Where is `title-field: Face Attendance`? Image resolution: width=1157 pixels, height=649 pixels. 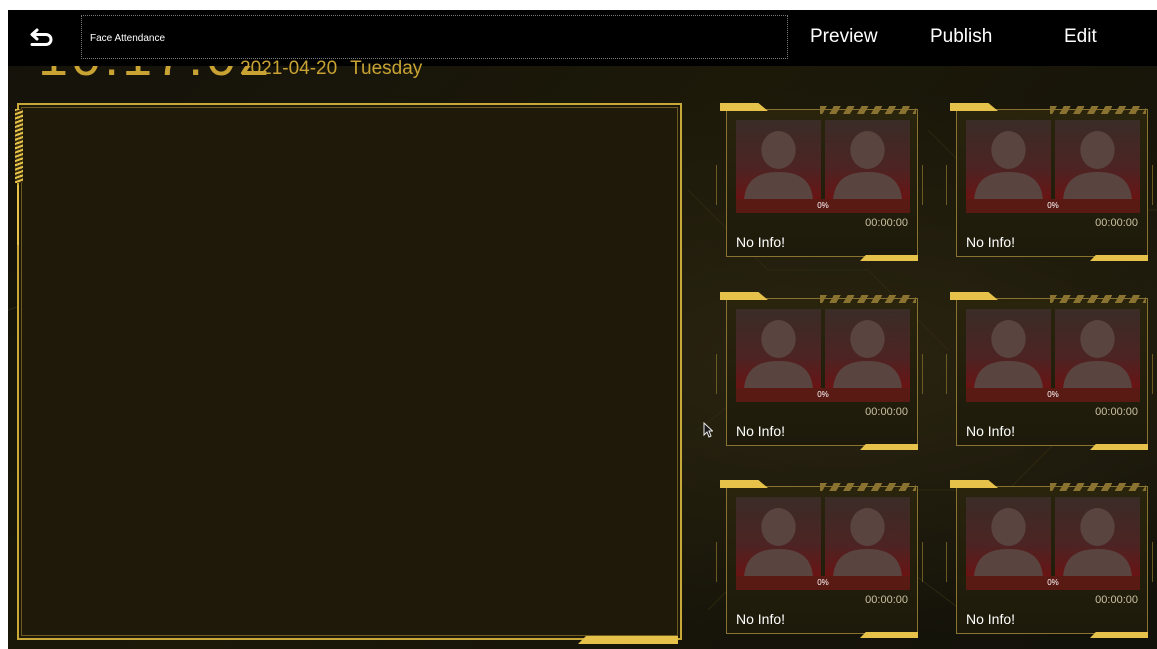 title-field: Face Attendance is located at coordinates (434, 37).